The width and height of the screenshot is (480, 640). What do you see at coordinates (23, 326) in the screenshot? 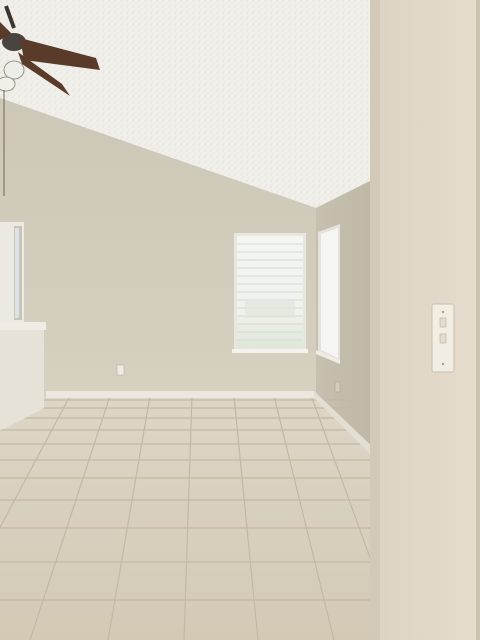
I see `half-wall-cap` at bounding box center [23, 326].